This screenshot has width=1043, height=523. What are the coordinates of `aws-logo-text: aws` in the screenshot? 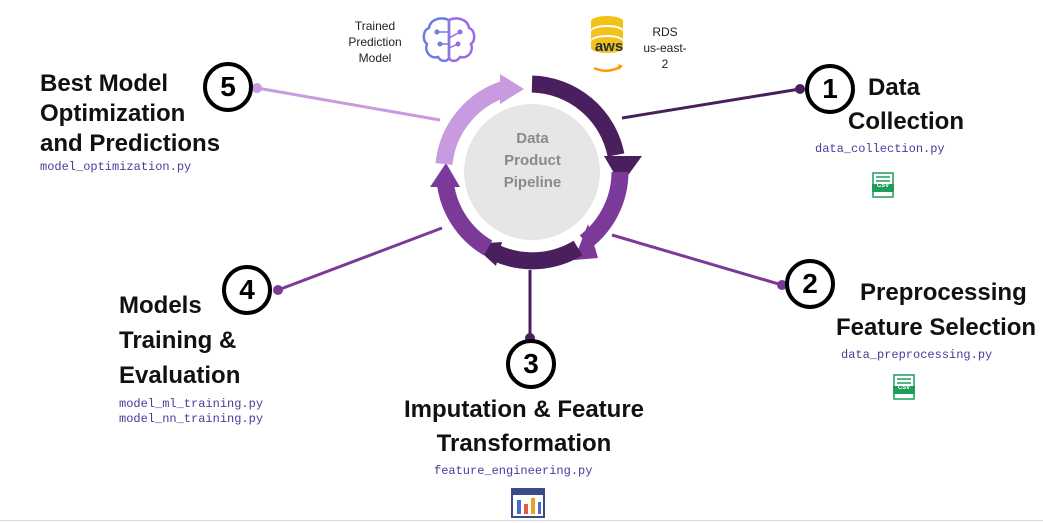 It's located at (609, 46).